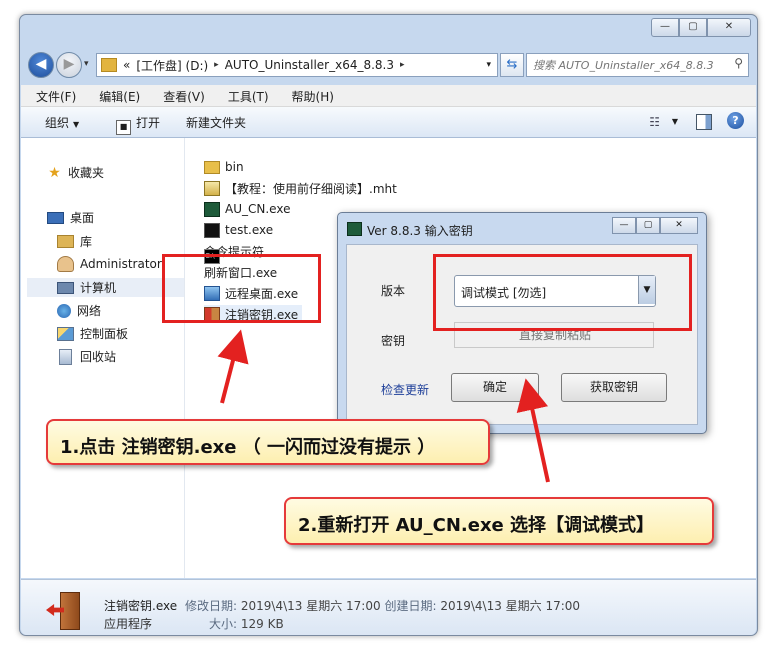 Image resolution: width=775 pixels, height=652 pixels. What do you see at coordinates (476, 525) in the screenshot?
I see `callout-step2-text: 2.重新打开 AU_CN.exe 选择【调试模式】` at bounding box center [476, 525].